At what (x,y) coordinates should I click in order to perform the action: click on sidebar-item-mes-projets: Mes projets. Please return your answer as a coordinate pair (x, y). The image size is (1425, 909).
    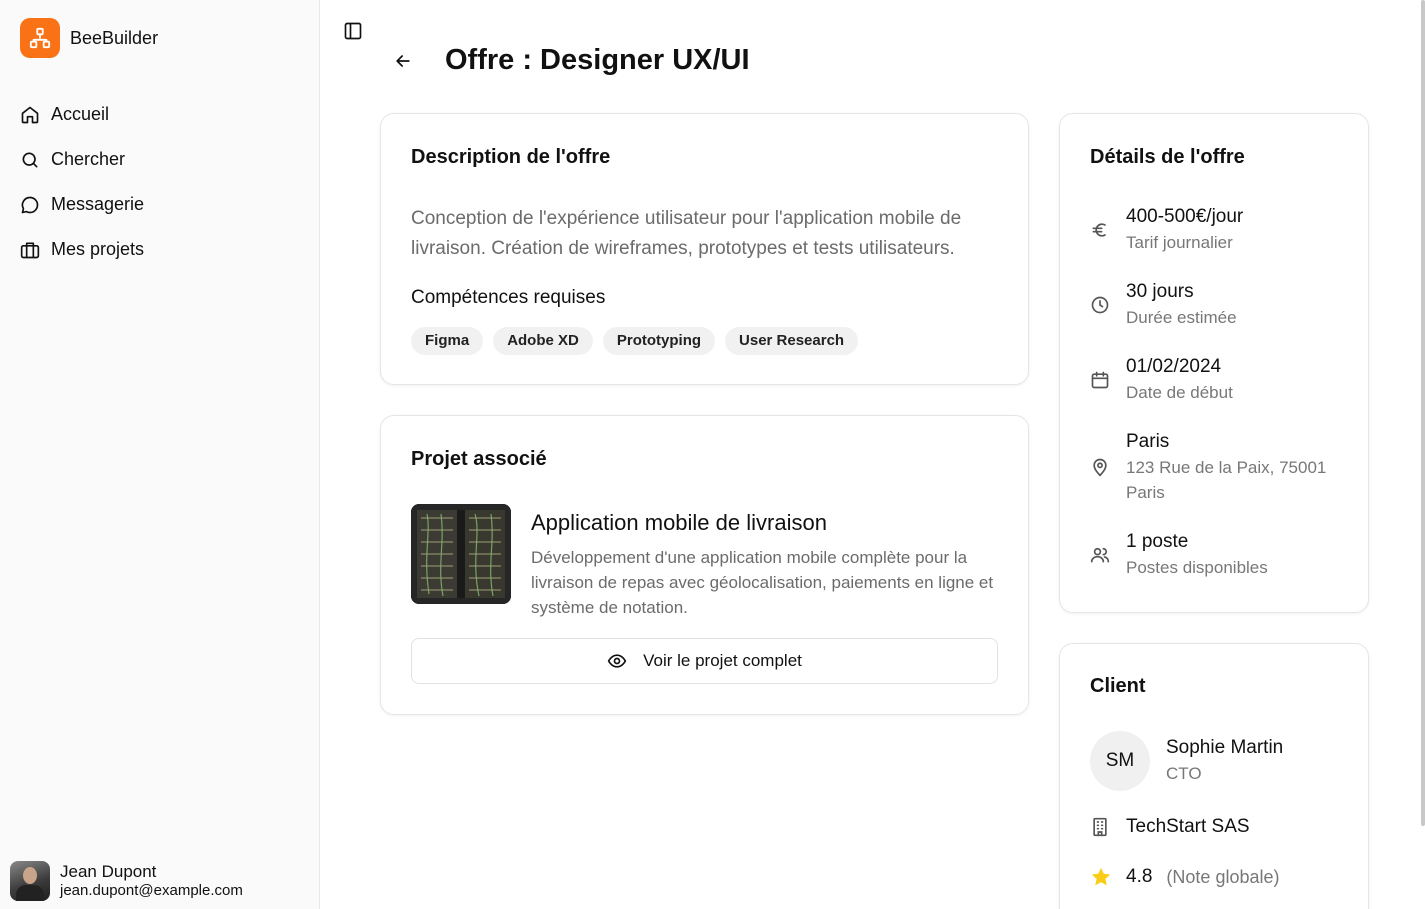
    Looking at the image, I should click on (160, 249).